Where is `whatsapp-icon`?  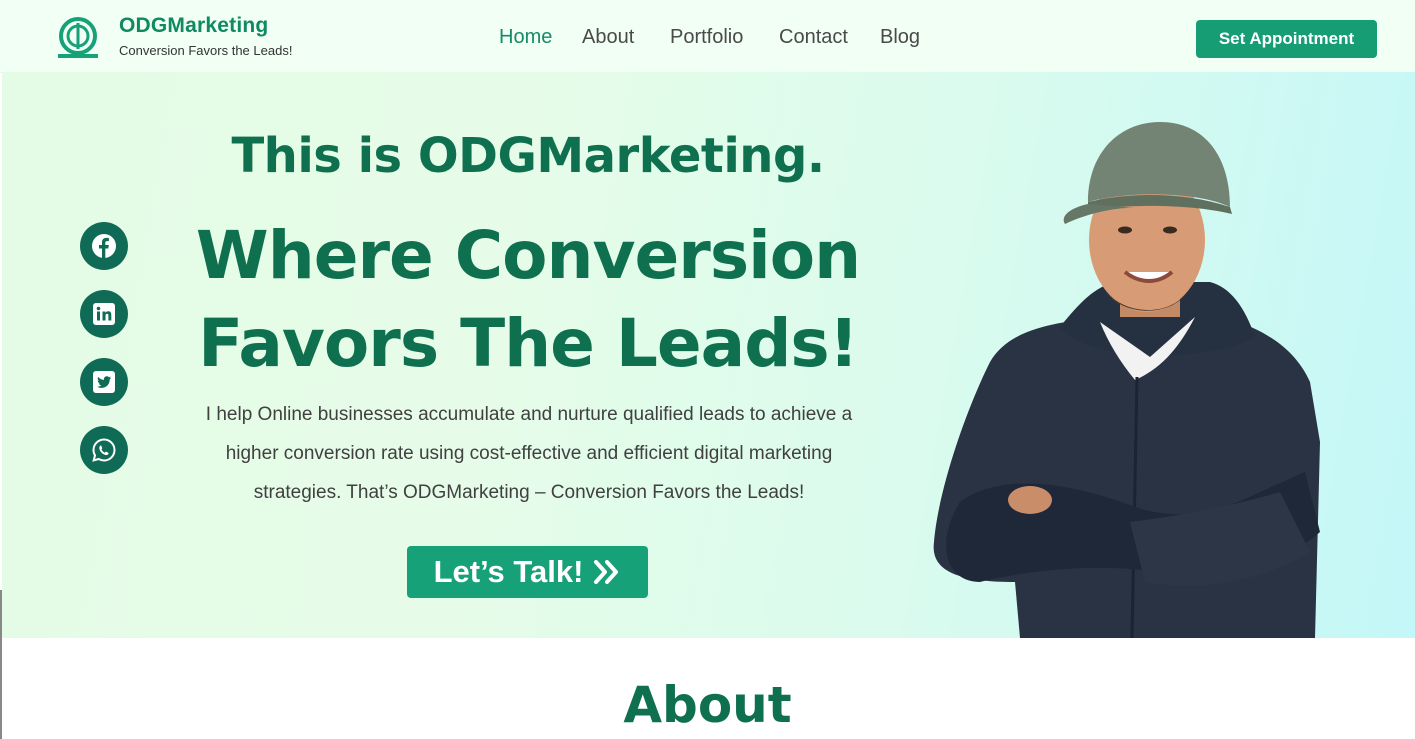 whatsapp-icon is located at coordinates (104, 450).